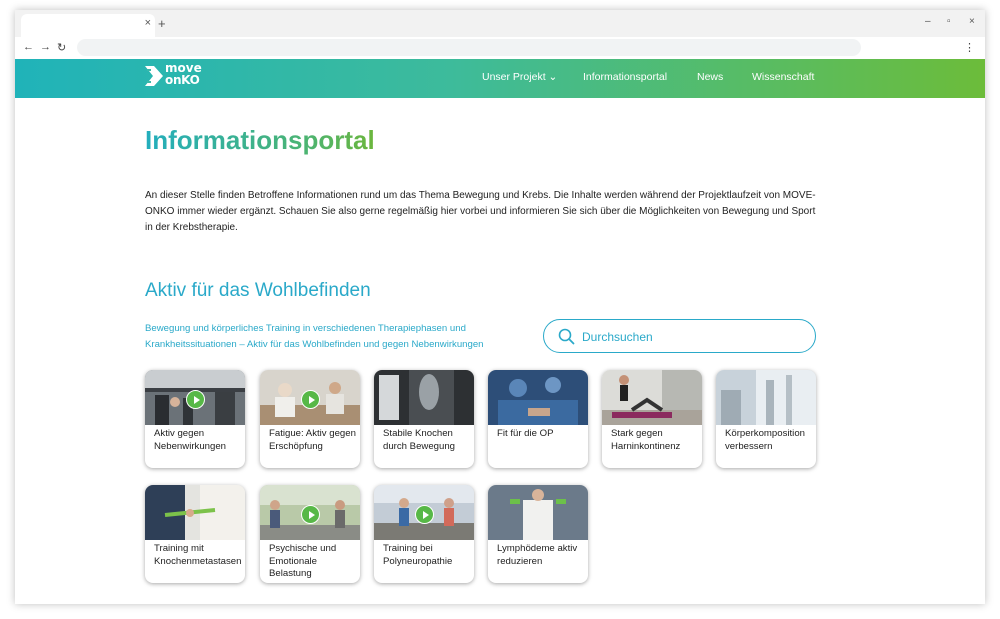 The image size is (1000, 619). What do you see at coordinates (617, 337) in the screenshot?
I see `search-placeholder: Durchsuchen` at bounding box center [617, 337].